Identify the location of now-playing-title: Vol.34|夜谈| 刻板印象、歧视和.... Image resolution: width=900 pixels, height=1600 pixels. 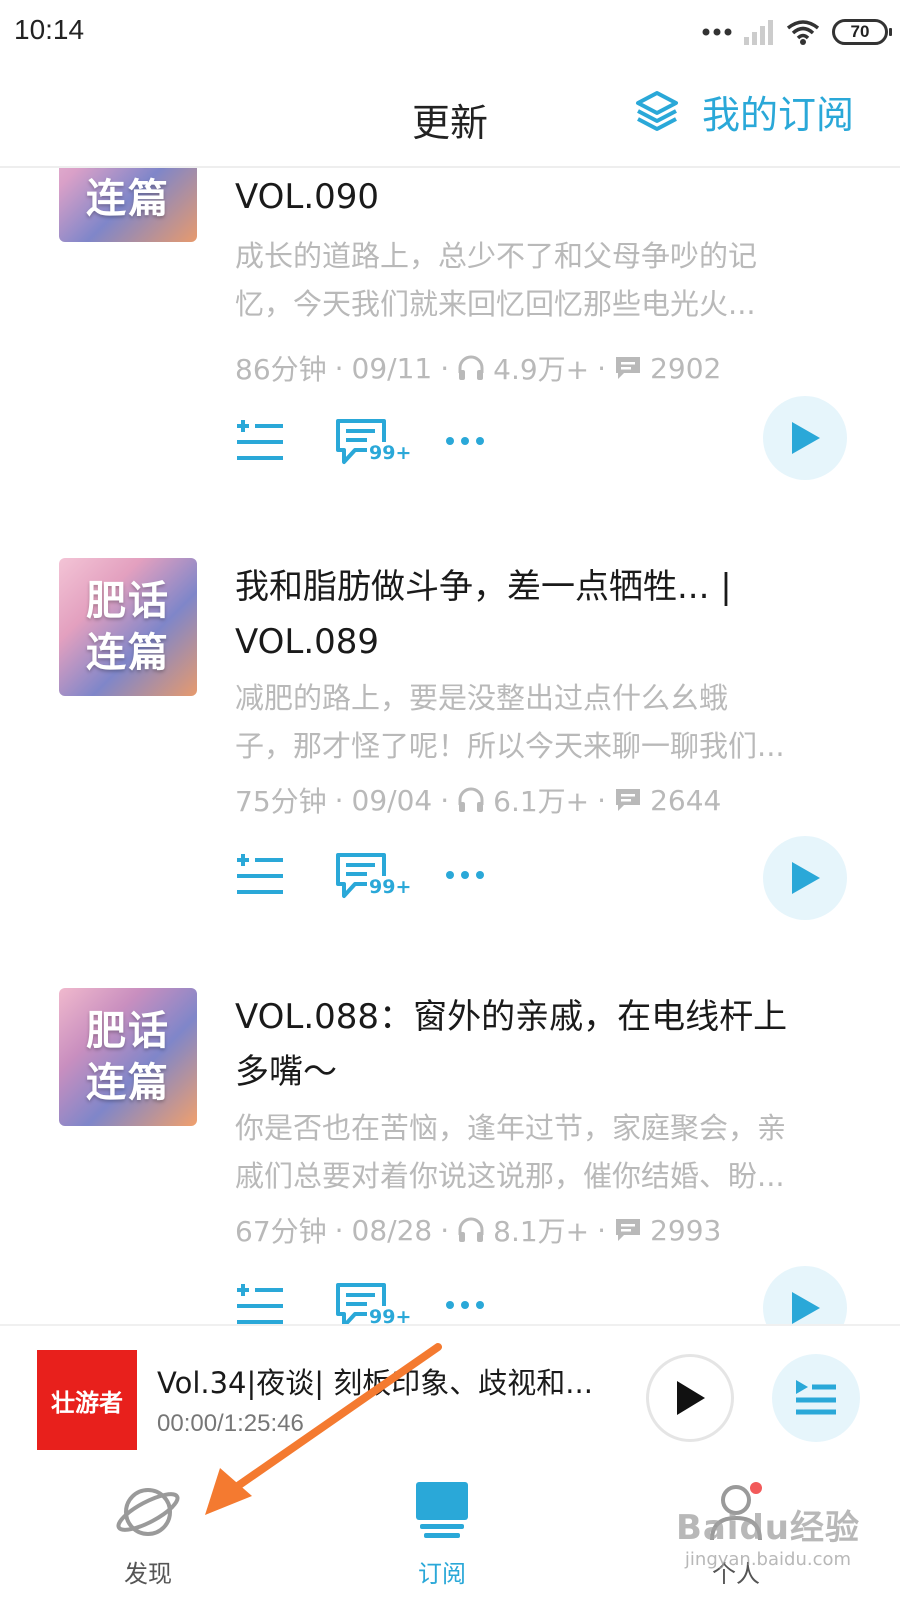
(387, 1381).